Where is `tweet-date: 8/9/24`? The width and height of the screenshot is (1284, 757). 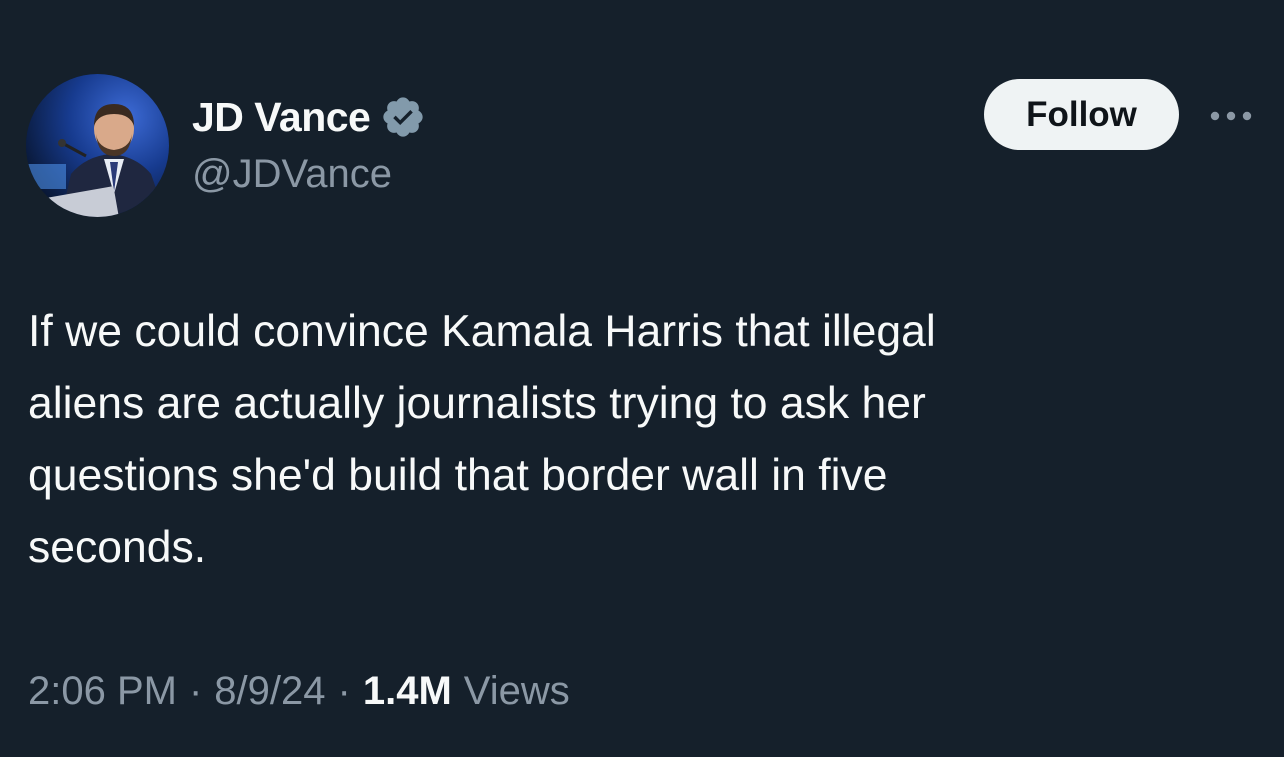 tweet-date: 8/9/24 is located at coordinates (269, 691).